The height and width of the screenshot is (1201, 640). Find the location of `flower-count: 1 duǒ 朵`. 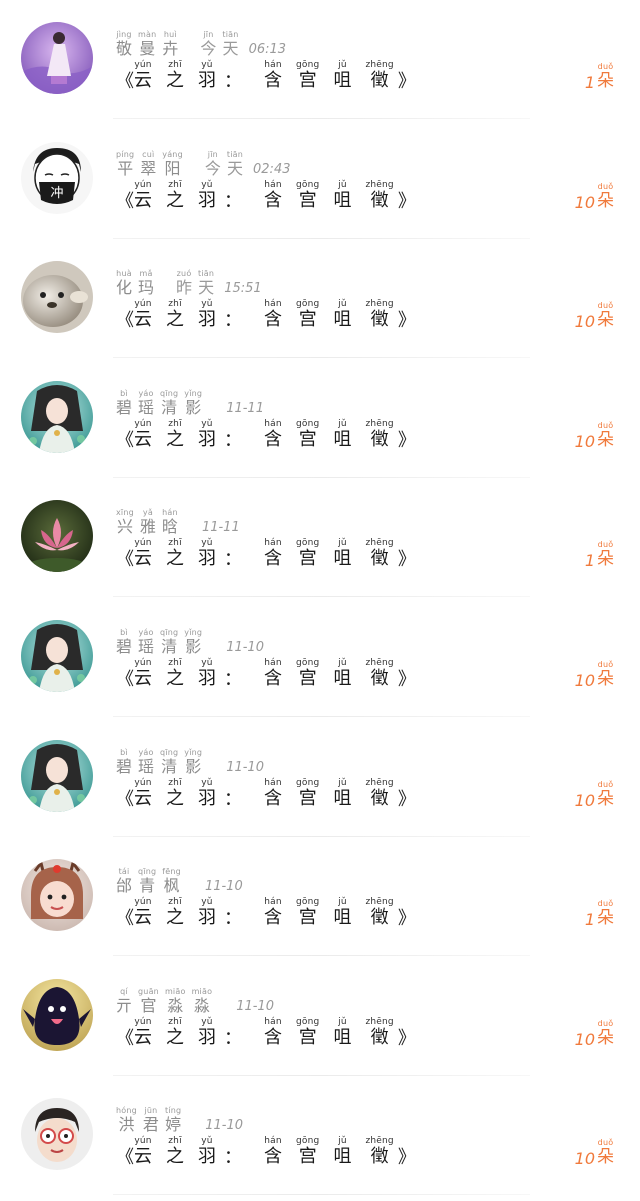

flower-count: 1 duǒ 朵 is located at coordinates (599, 556).